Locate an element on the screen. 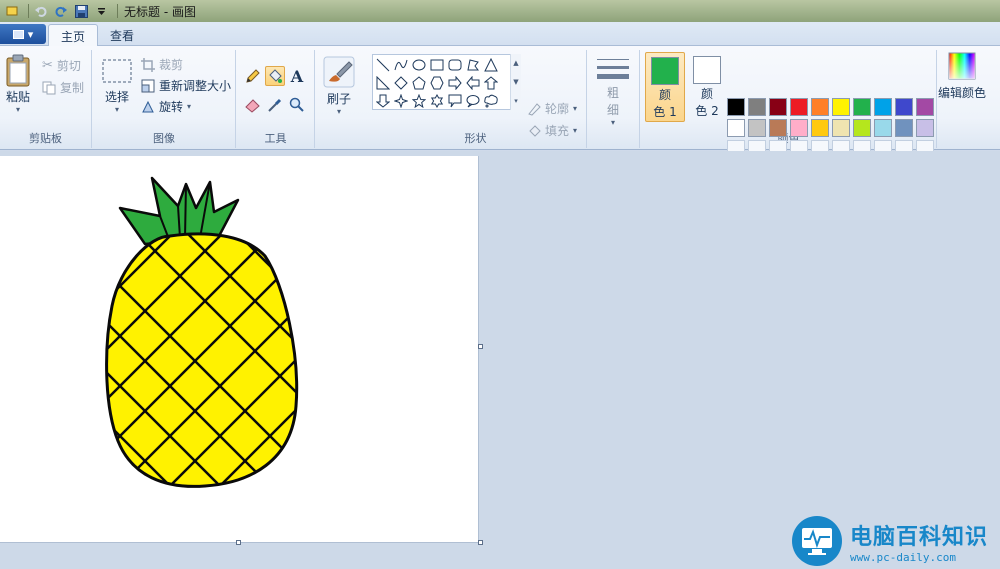 The image size is (1000, 569). fill-button: 填充 ▾ is located at coordinates (552, 130).